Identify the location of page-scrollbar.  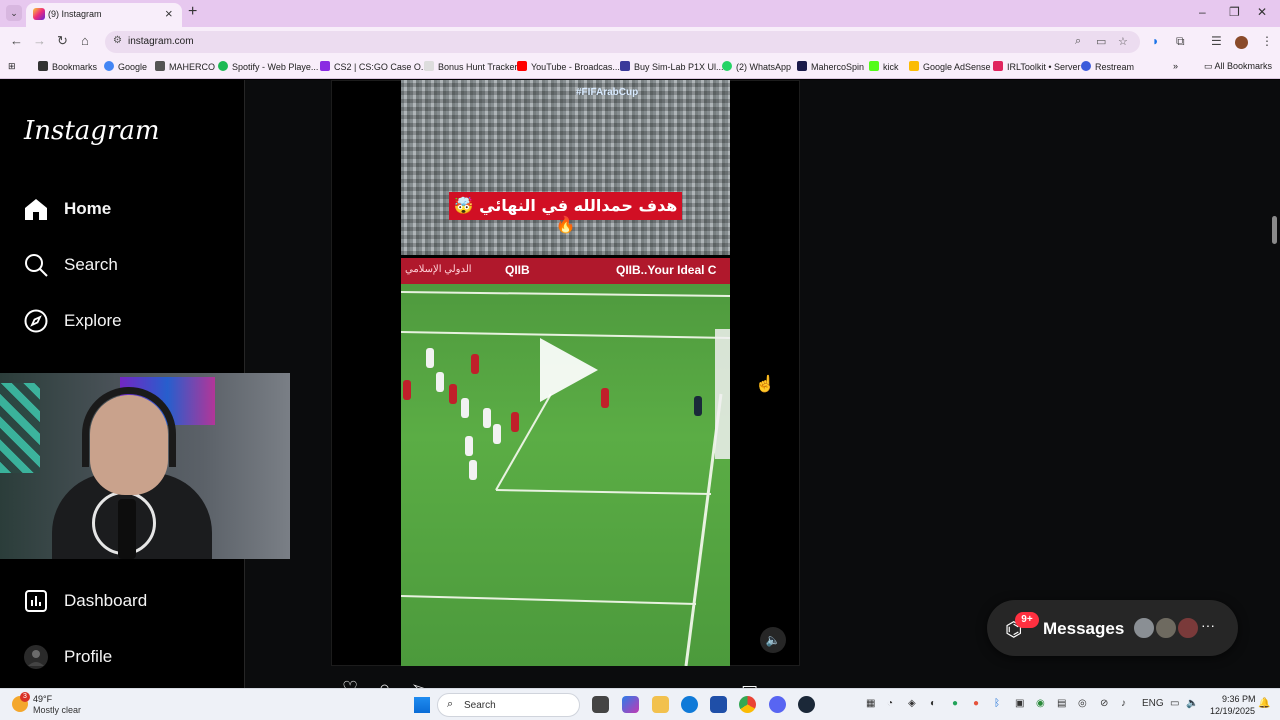
(1274, 384).